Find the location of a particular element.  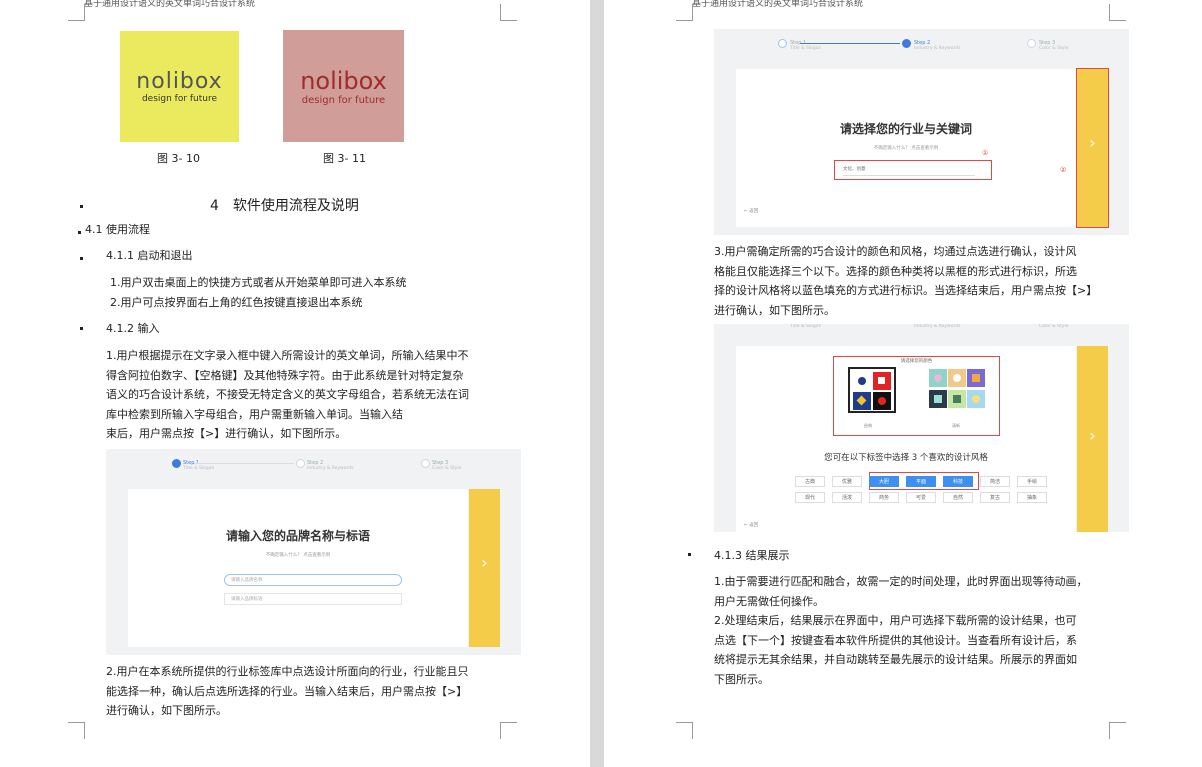

text-line: 择的设计风格将以蓝色填充的方式进行标识。当选择结束后，用户需点按【>】 is located at coordinates (906, 290).